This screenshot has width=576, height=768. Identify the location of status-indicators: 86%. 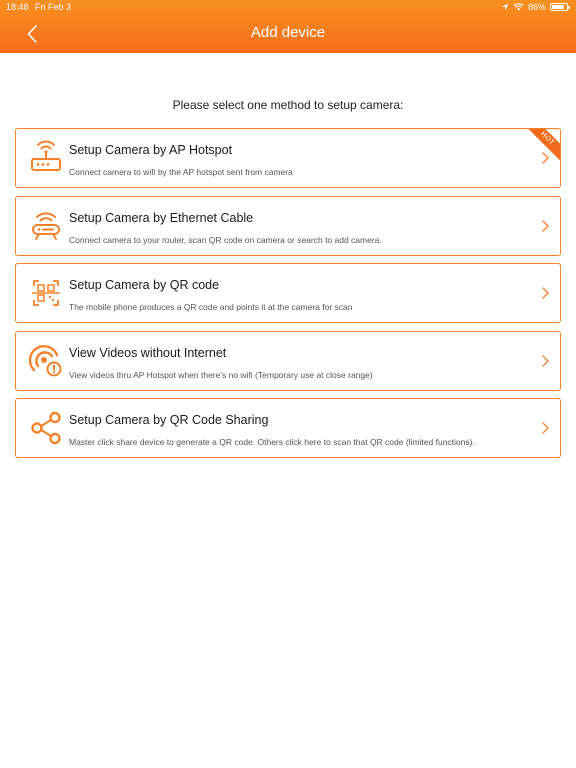
(535, 7).